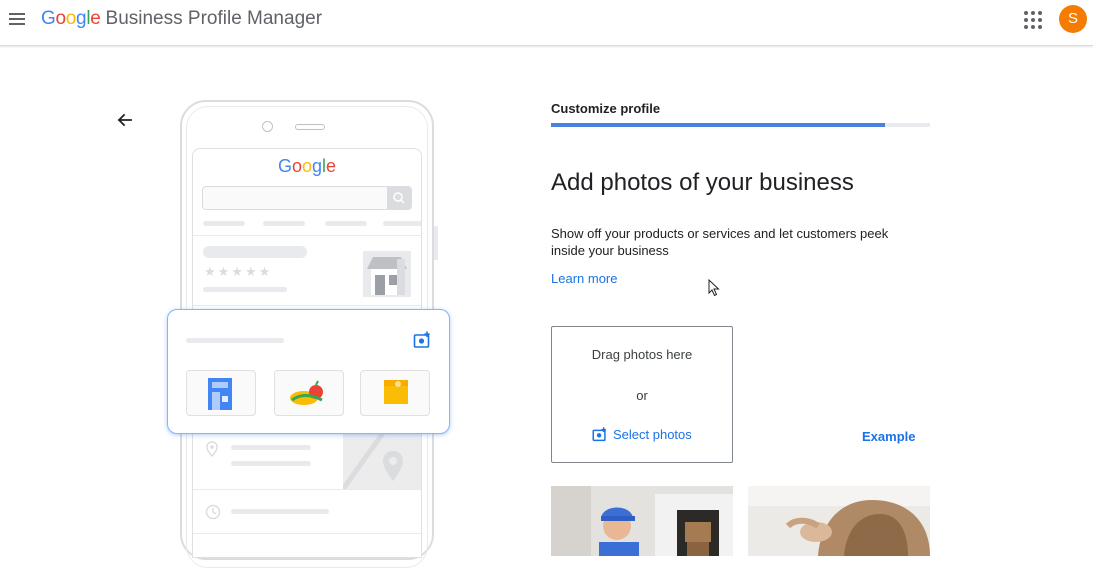 Image resolution: width=1093 pixels, height=568 pixels. What do you see at coordinates (546, 23) in the screenshot?
I see `top-app-bar: Google Business Profile Manager S` at bounding box center [546, 23].